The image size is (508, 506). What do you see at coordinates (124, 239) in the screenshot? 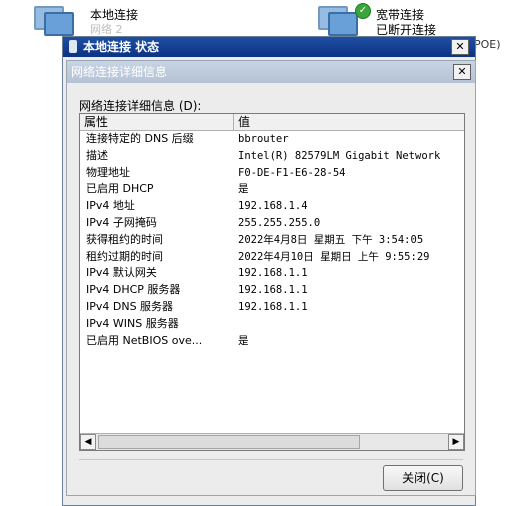
I see `row-property: 获得租约的时间` at bounding box center [124, 239].